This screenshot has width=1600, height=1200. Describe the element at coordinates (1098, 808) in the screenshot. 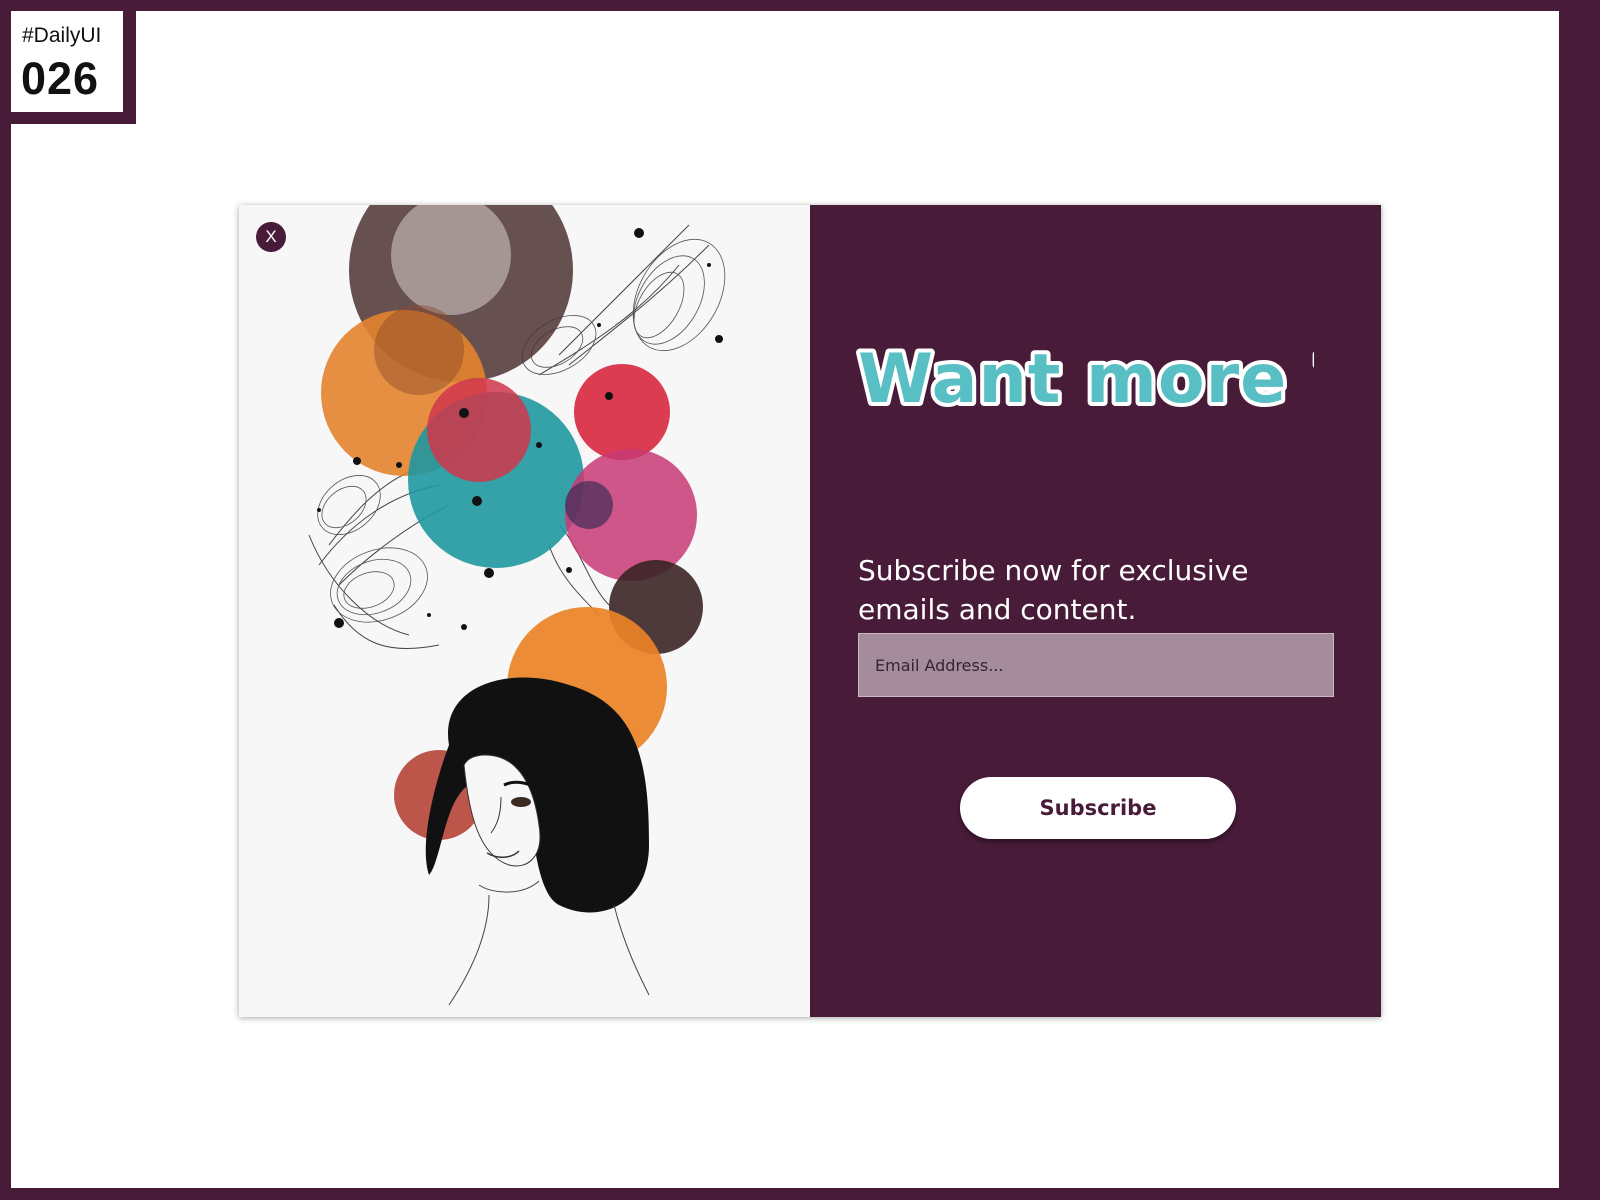

I see `subscribe-button: Subscribe` at that location.